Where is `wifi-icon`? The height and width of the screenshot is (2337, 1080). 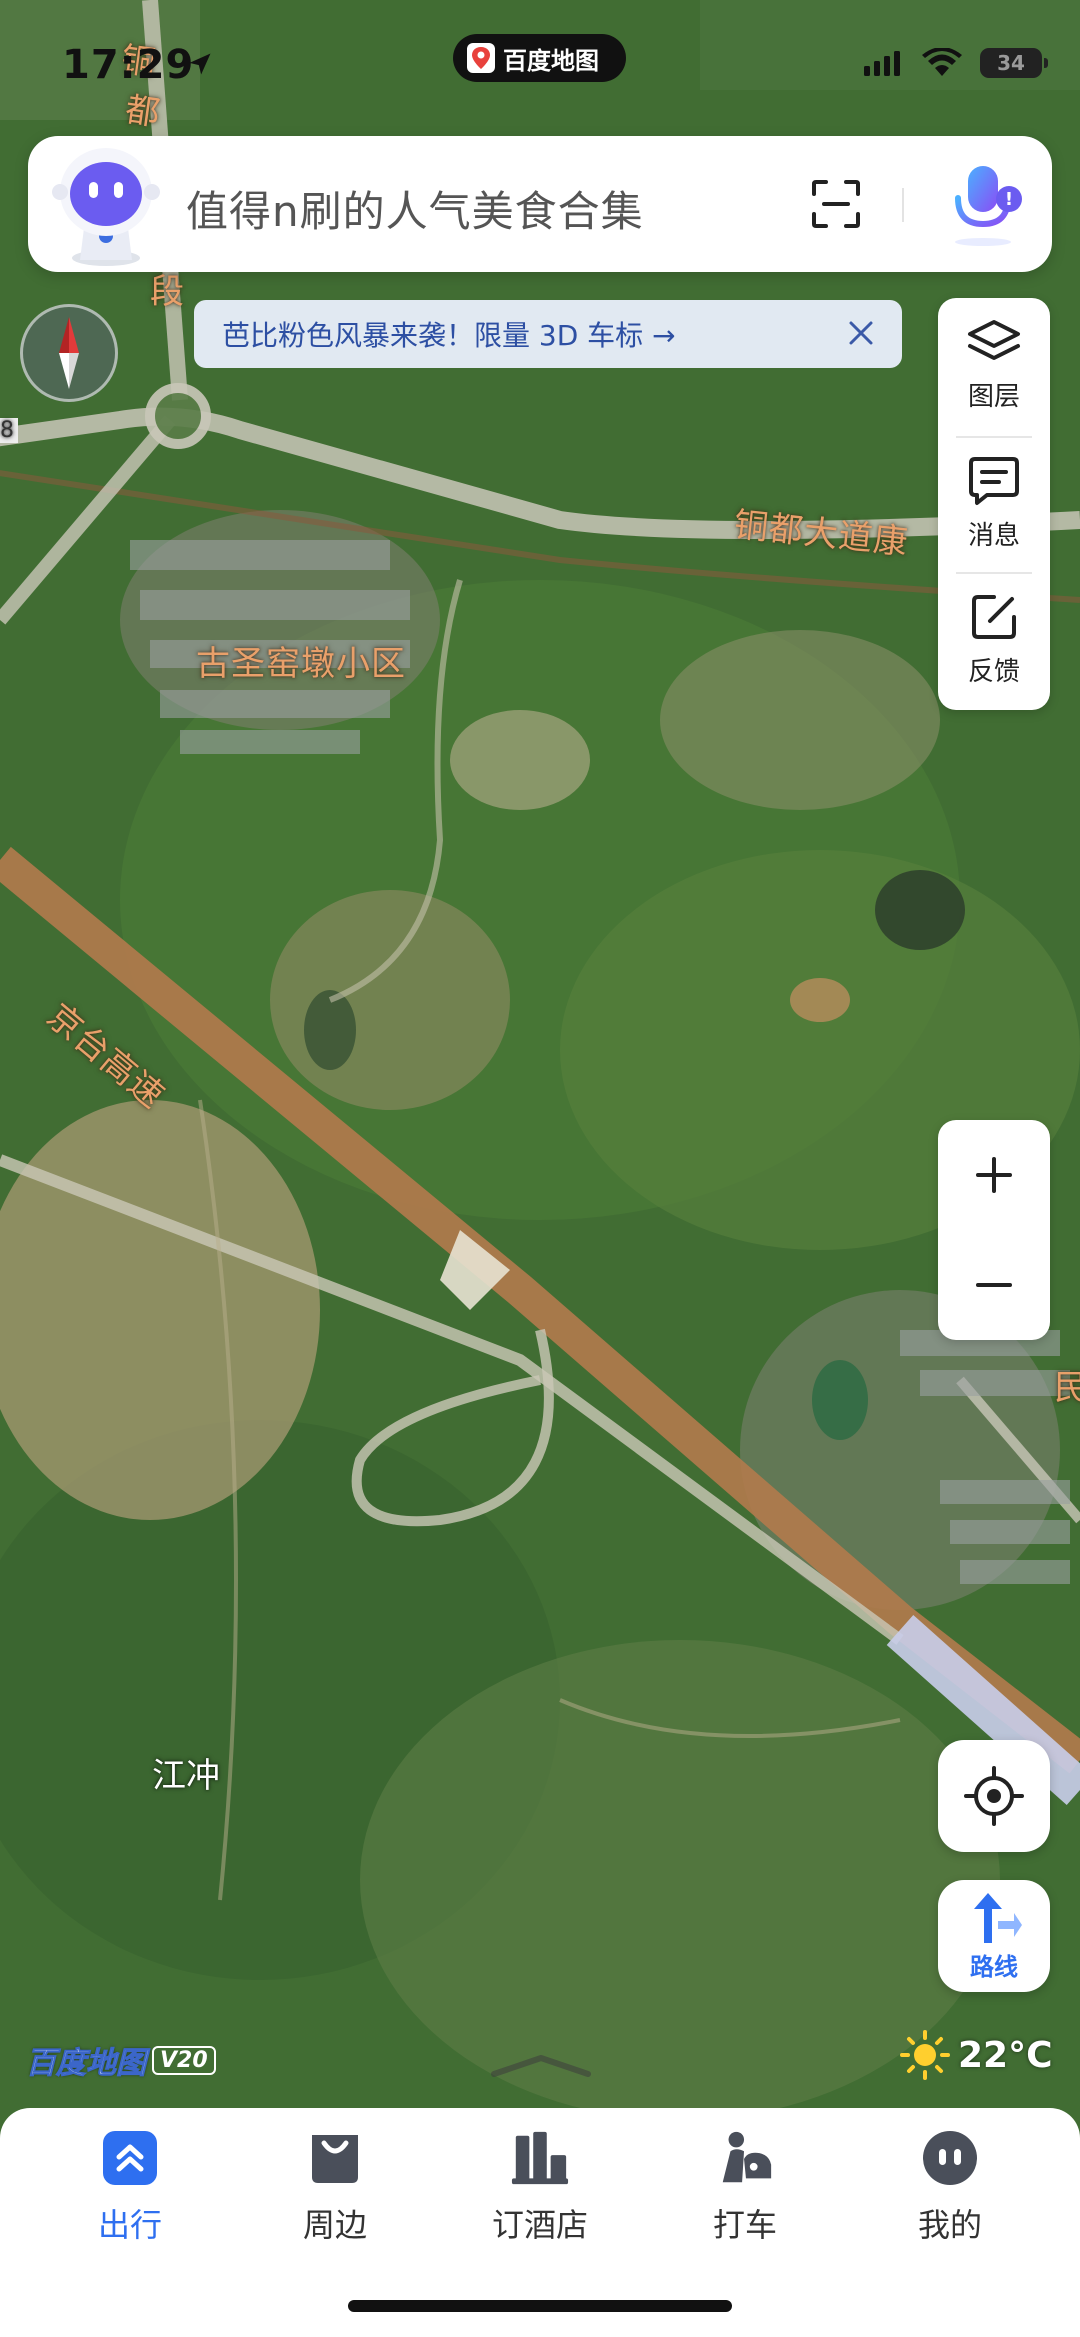 wifi-icon is located at coordinates (942, 62).